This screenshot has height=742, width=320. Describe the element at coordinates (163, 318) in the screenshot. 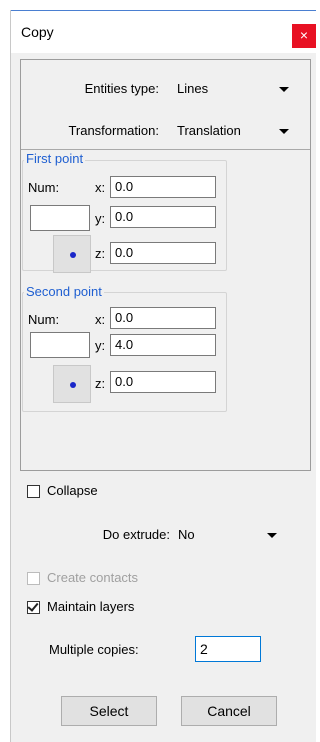

I see `second-x-field: 0.0` at that location.